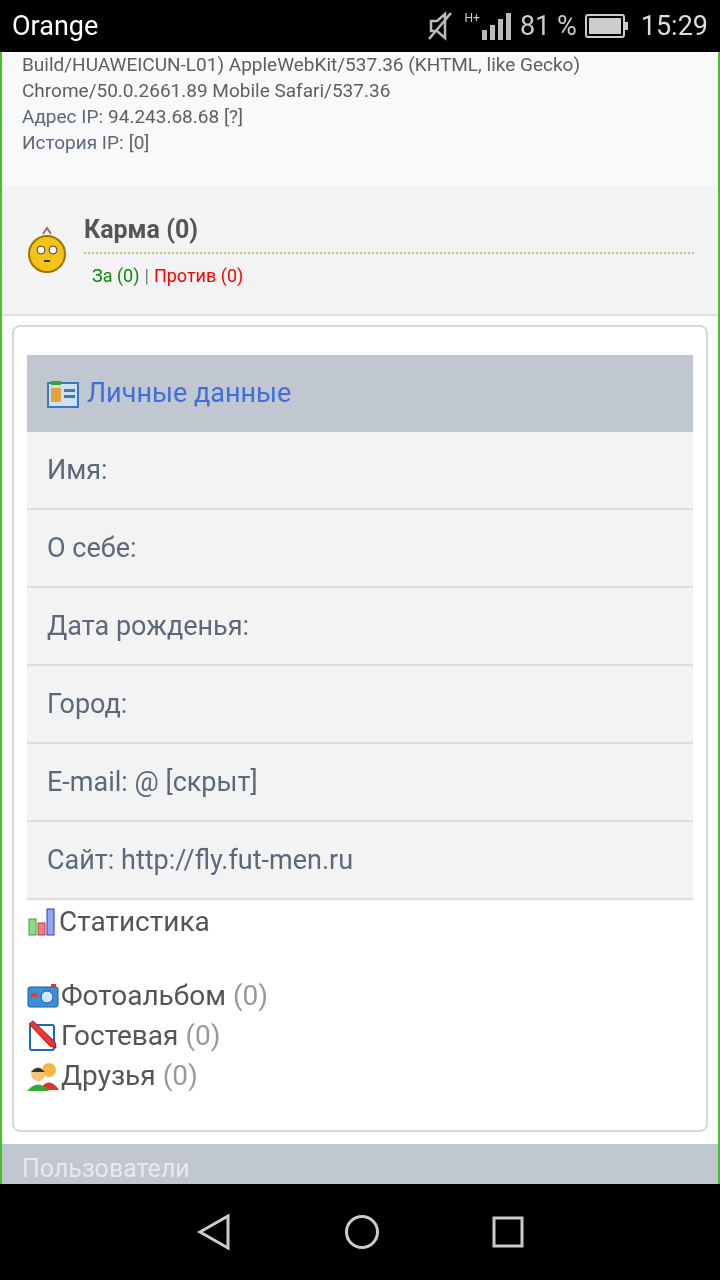 Image resolution: width=720 pixels, height=1280 pixels. What do you see at coordinates (674, 26) in the screenshot?
I see `clock: 15:29` at bounding box center [674, 26].